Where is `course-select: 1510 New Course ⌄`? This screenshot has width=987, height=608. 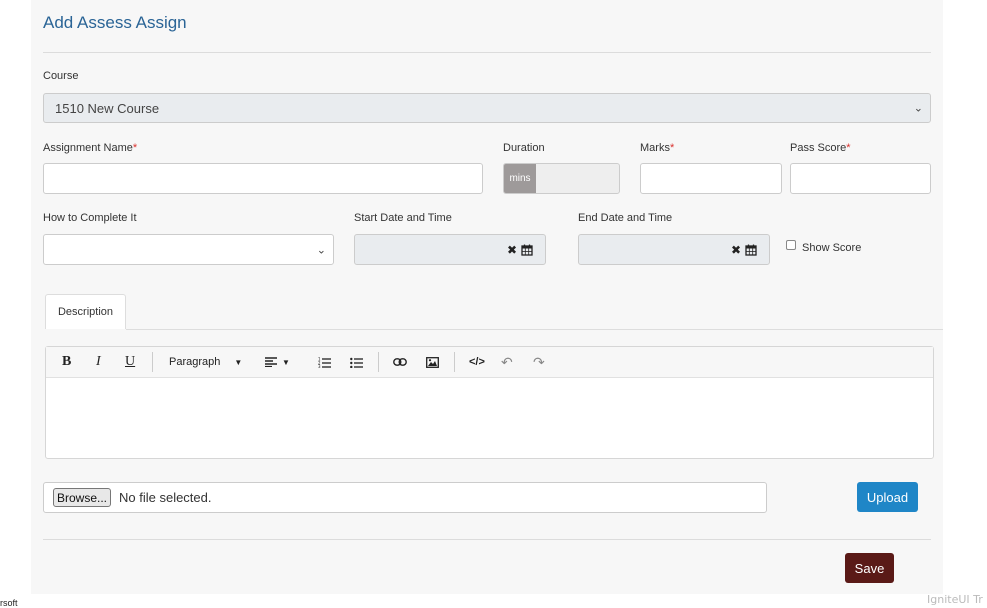 course-select: 1510 New Course ⌄ is located at coordinates (487, 108).